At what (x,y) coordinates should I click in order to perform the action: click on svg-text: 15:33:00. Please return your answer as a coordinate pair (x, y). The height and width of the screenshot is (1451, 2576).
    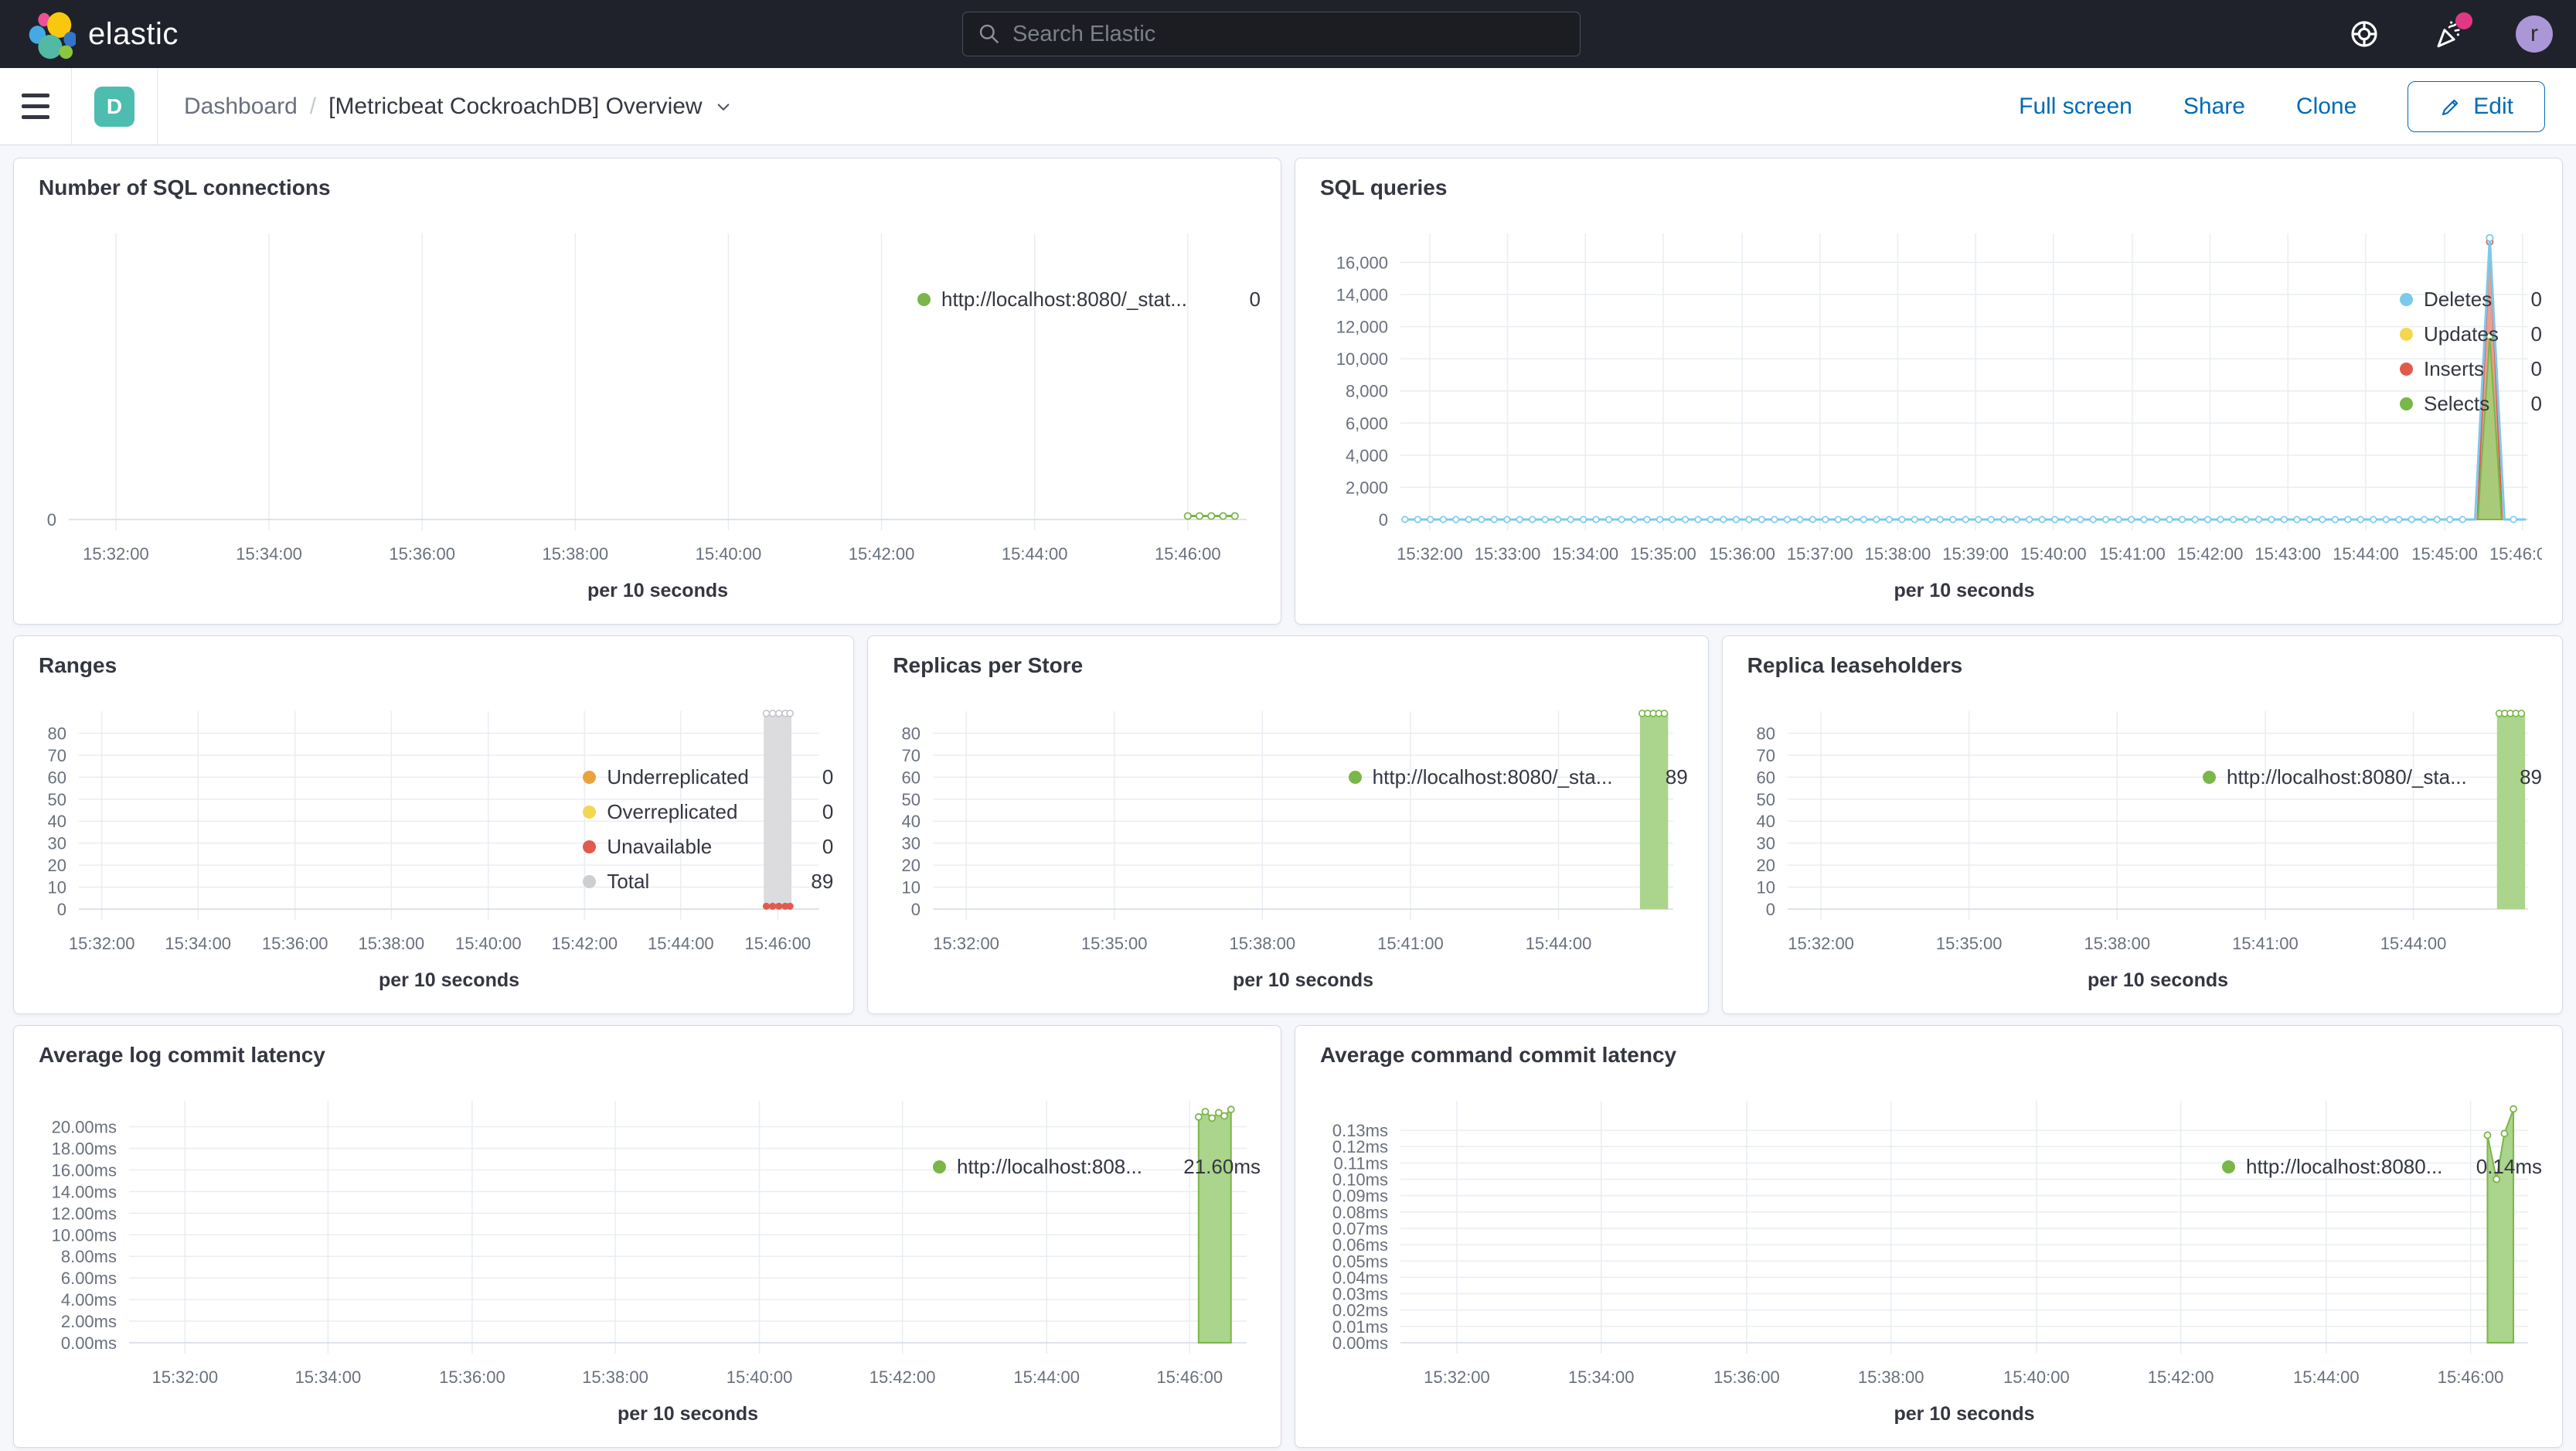
    Looking at the image, I should click on (1508, 554).